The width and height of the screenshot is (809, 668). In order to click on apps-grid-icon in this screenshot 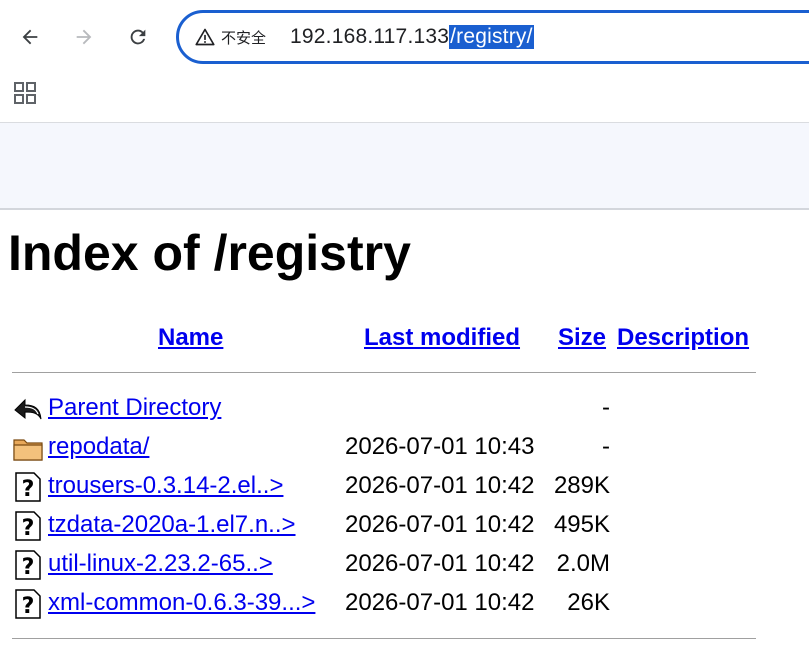, I will do `click(25, 93)`.